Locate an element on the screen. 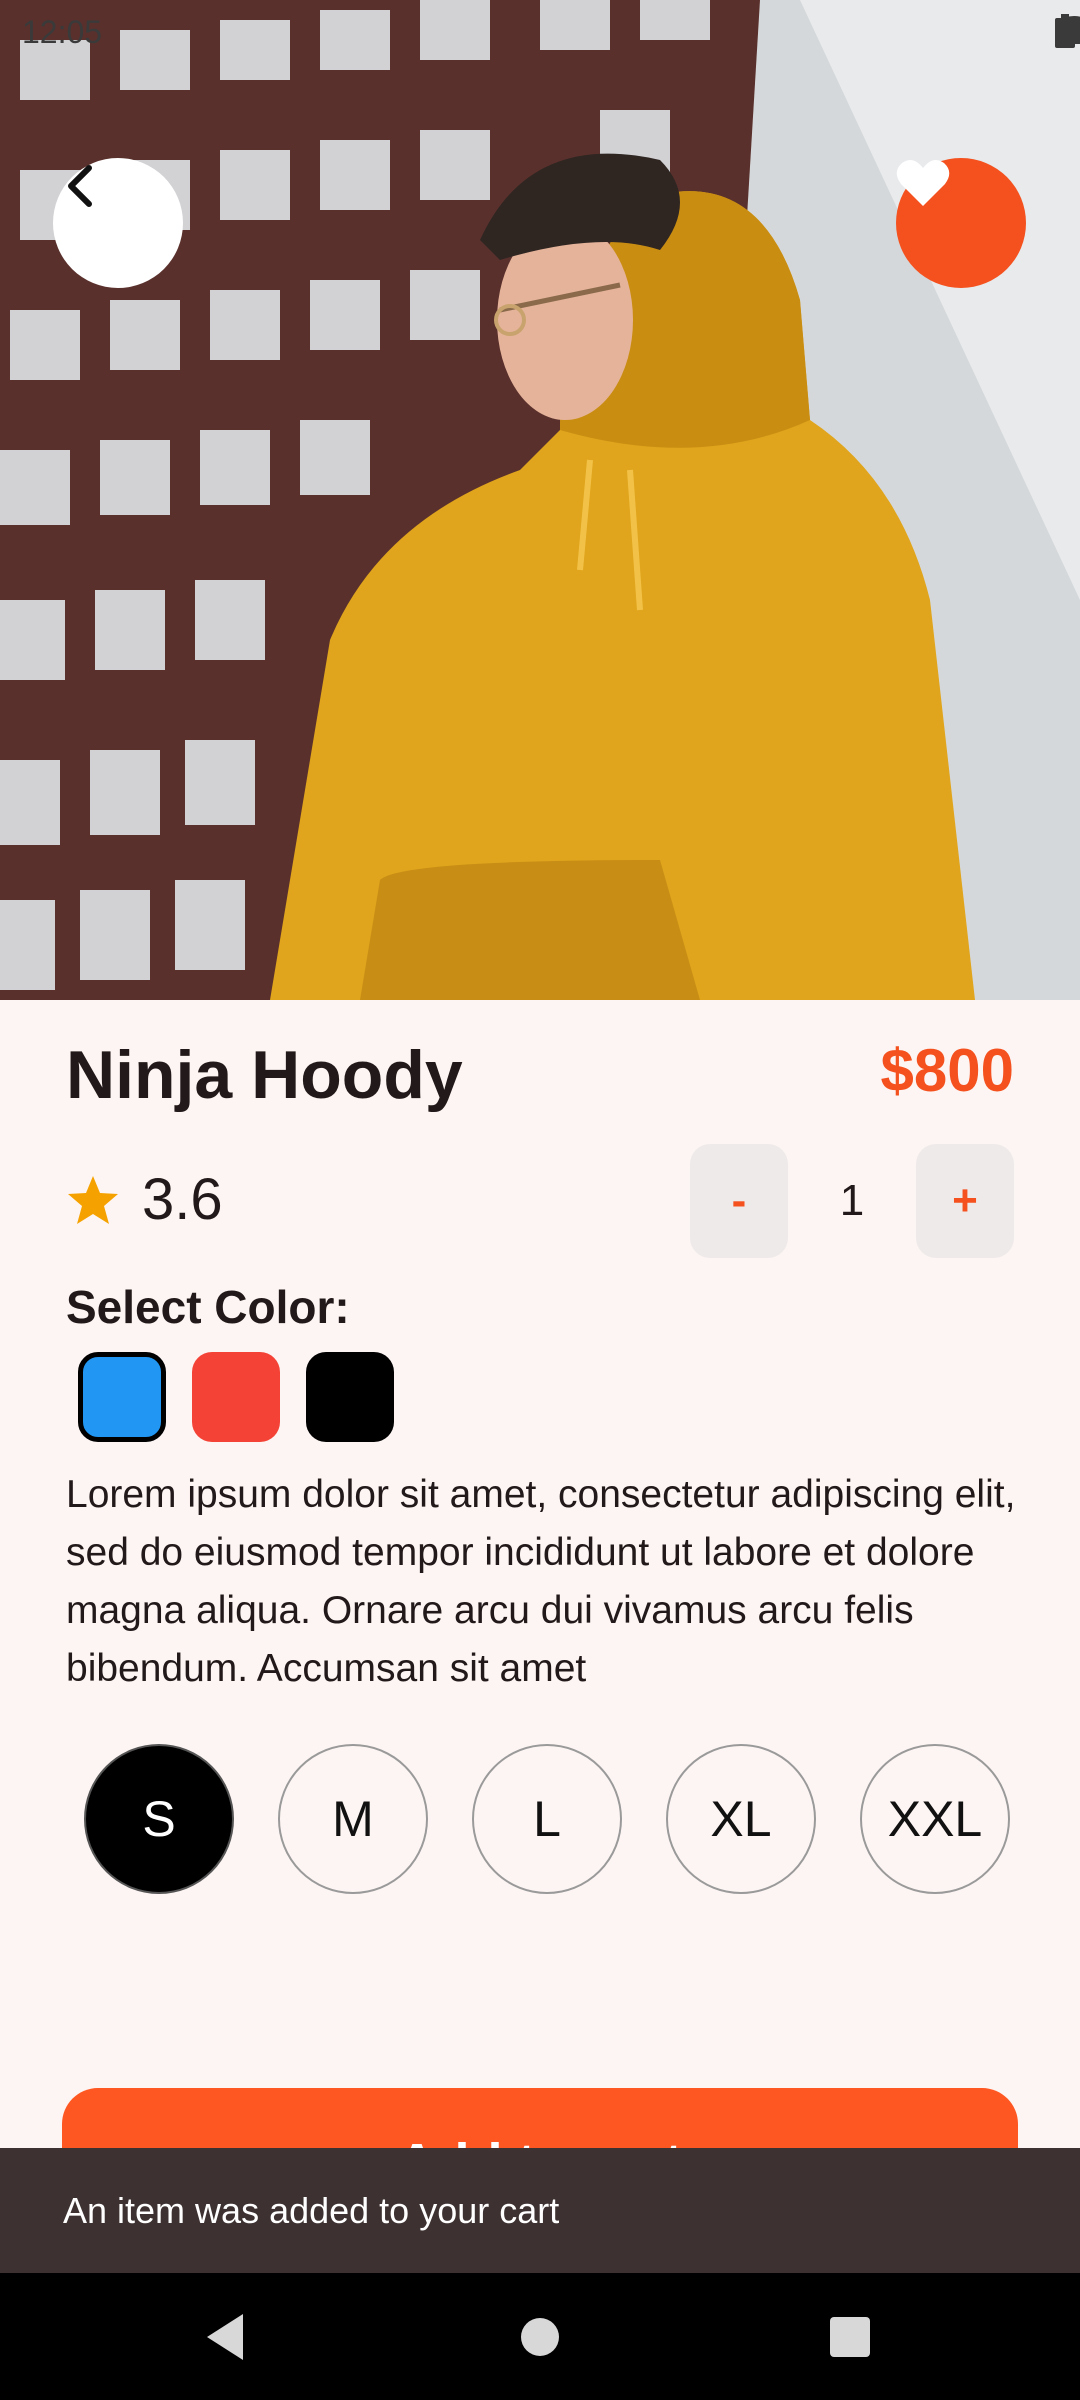 The image size is (1080, 2400). size-option-s: S is located at coordinates (159, 1819).